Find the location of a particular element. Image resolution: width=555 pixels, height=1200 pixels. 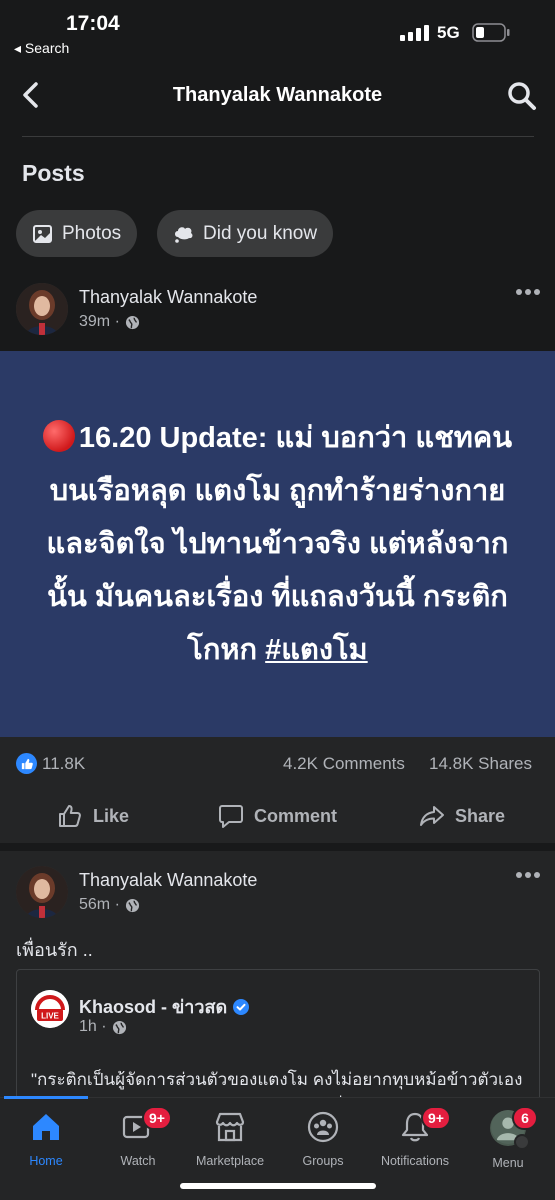

groups-icon is located at coordinates (323, 1127).